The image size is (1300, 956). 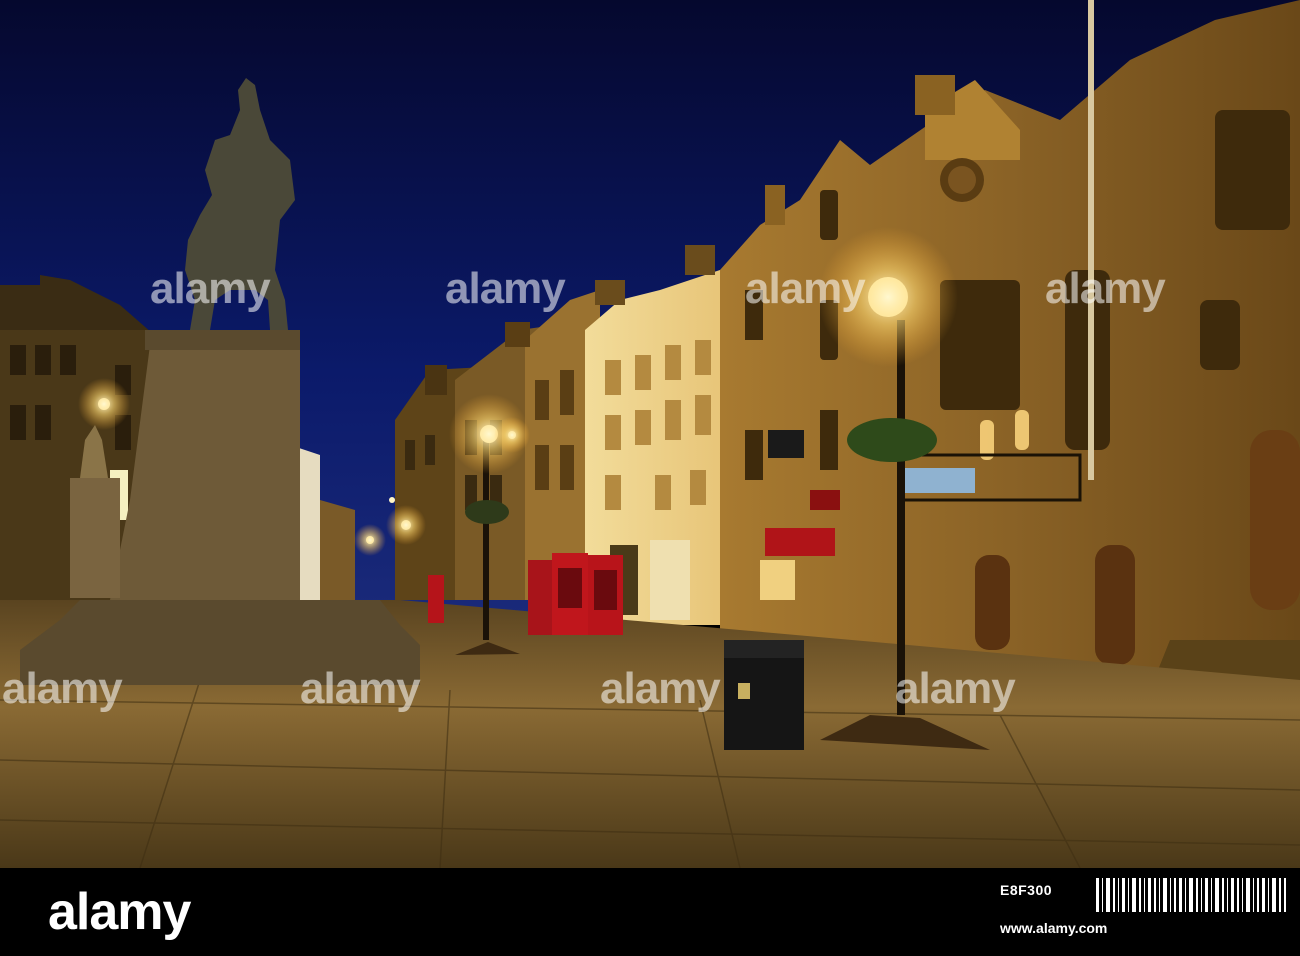 I want to click on alamy-logo: alamy, so click(x=119, y=912).